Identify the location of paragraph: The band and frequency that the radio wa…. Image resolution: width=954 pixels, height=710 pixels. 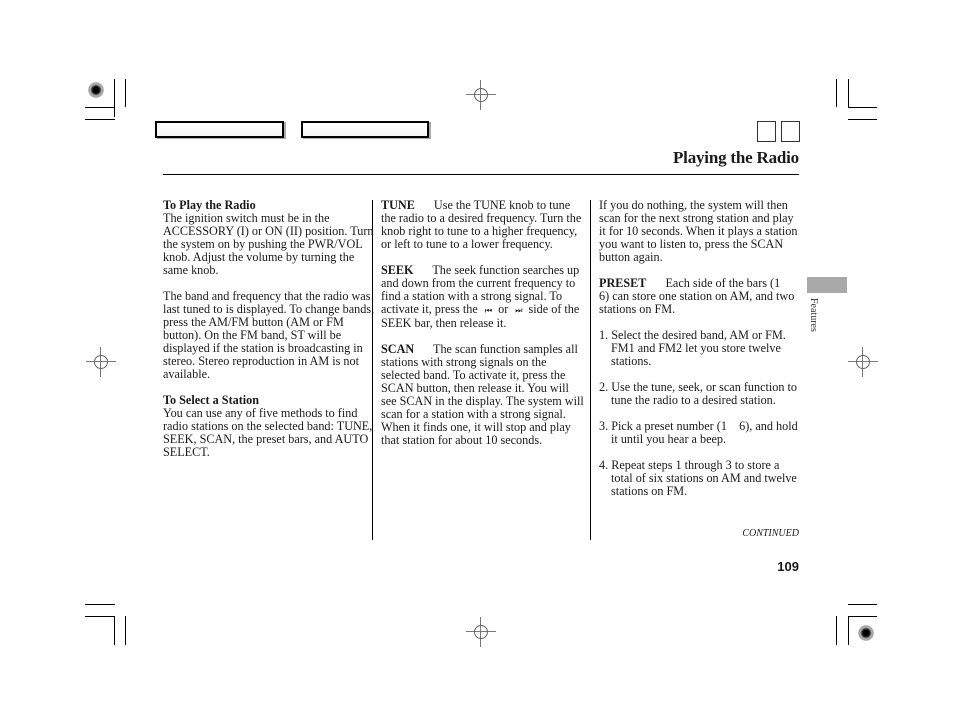
(269, 335).